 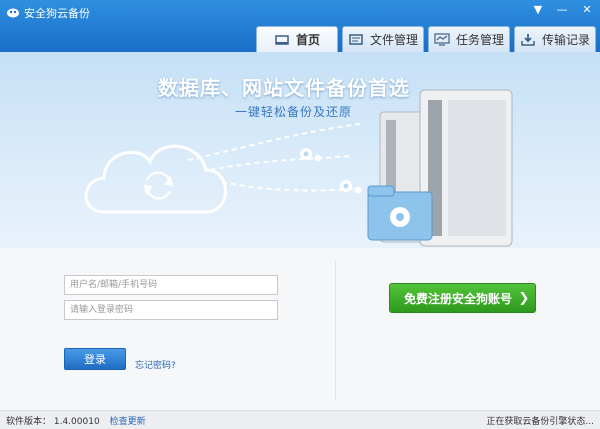 I want to click on download-icon, so click(x=528, y=40).